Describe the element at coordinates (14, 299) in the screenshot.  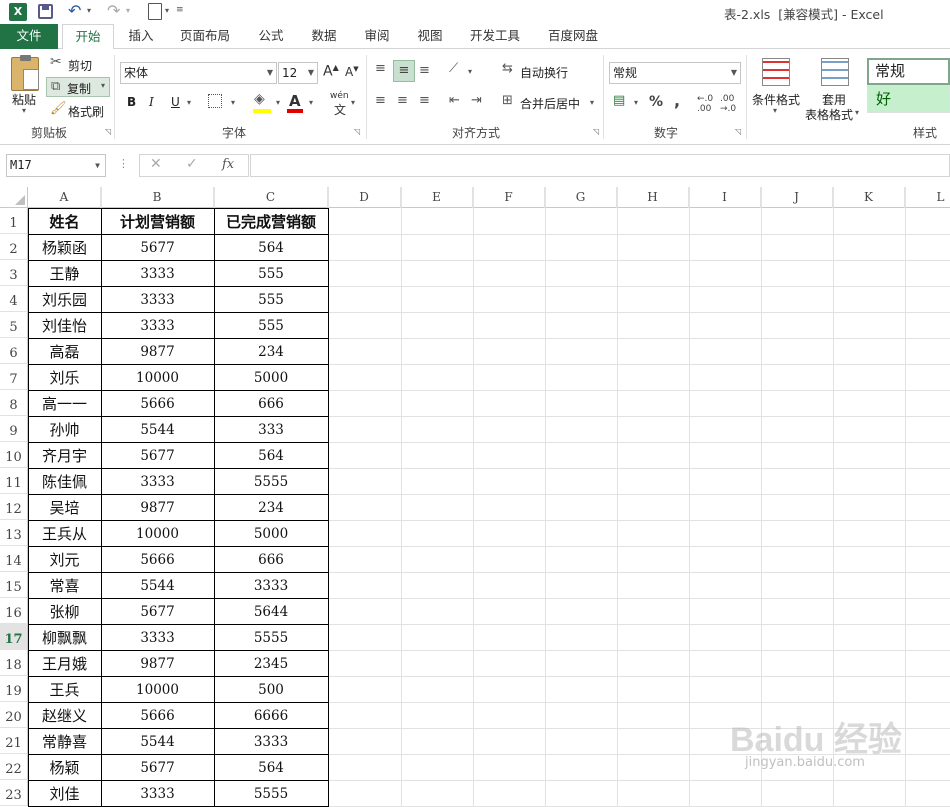
I see `row-header: 4` at that location.